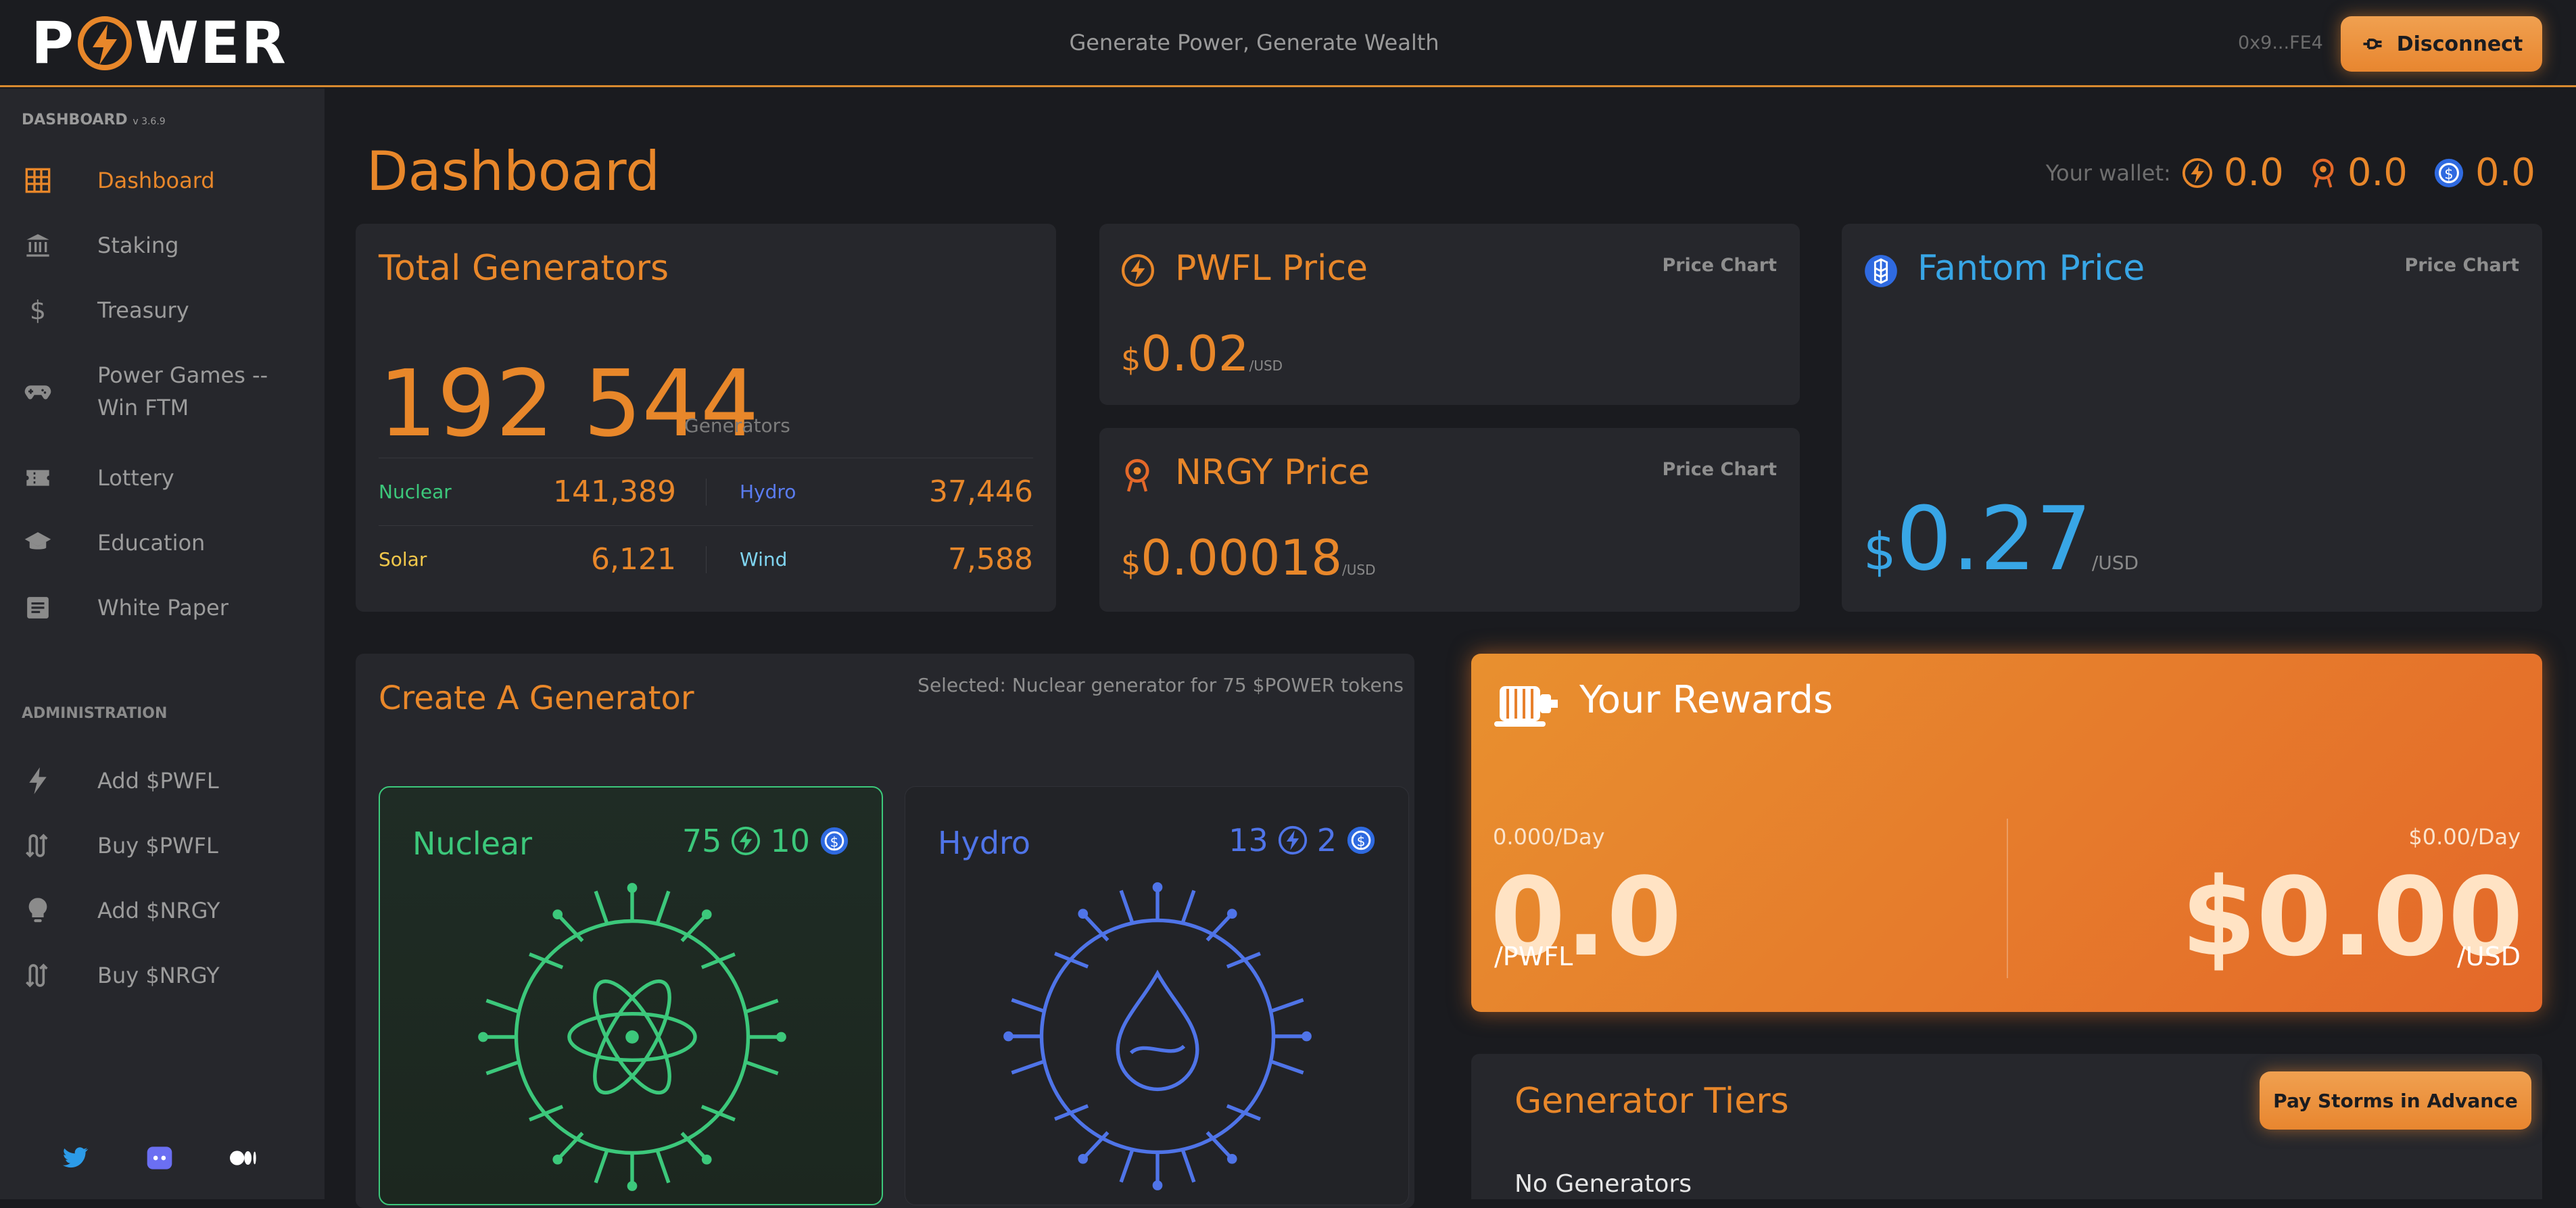 Image resolution: width=2576 pixels, height=1208 pixels. What do you see at coordinates (1449, 520) in the screenshot?
I see `nrgy-price-card: NRGY Price Price Chart $0.00018/USD` at bounding box center [1449, 520].